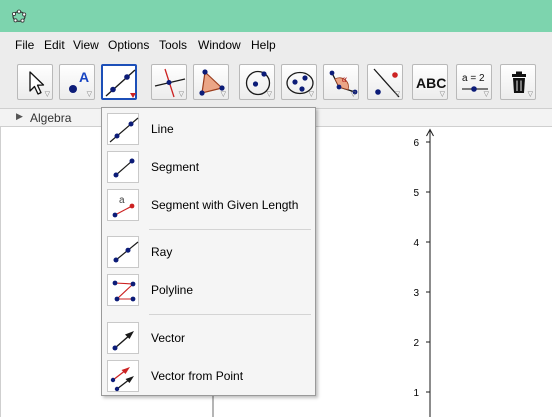  Describe the element at coordinates (84, 77) in the screenshot. I see `svg-text: A` at that location.